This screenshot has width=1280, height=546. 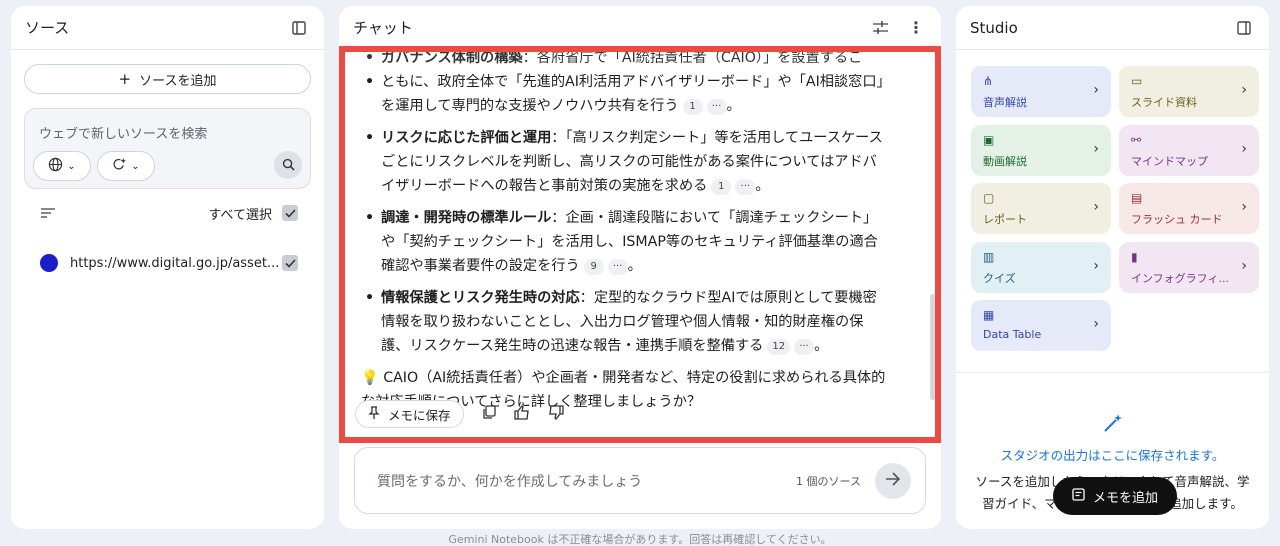 I want to click on studio-tile-label: フラッシュ カード, so click(x=1177, y=219).